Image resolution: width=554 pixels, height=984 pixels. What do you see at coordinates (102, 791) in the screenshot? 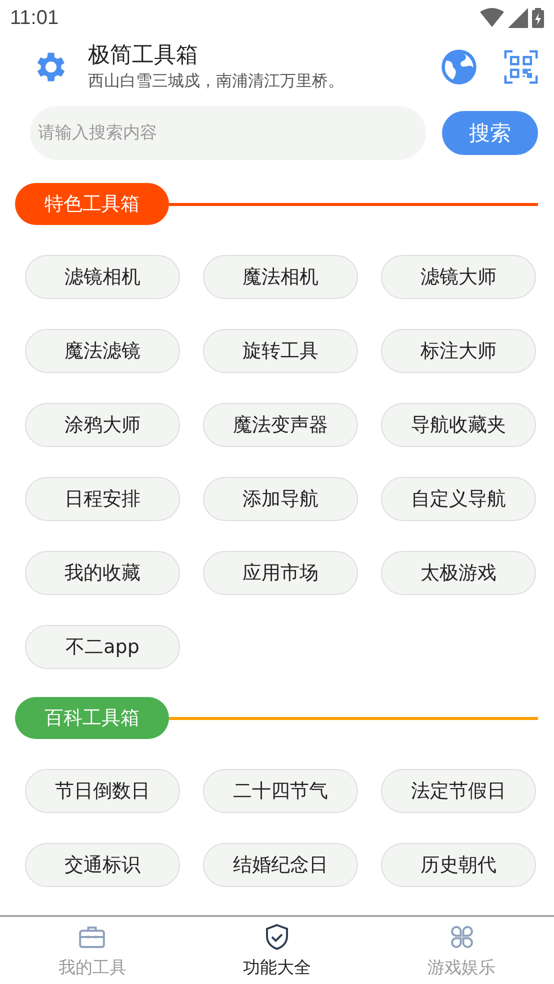
I see `tool-chip: 节日倒数日` at bounding box center [102, 791].